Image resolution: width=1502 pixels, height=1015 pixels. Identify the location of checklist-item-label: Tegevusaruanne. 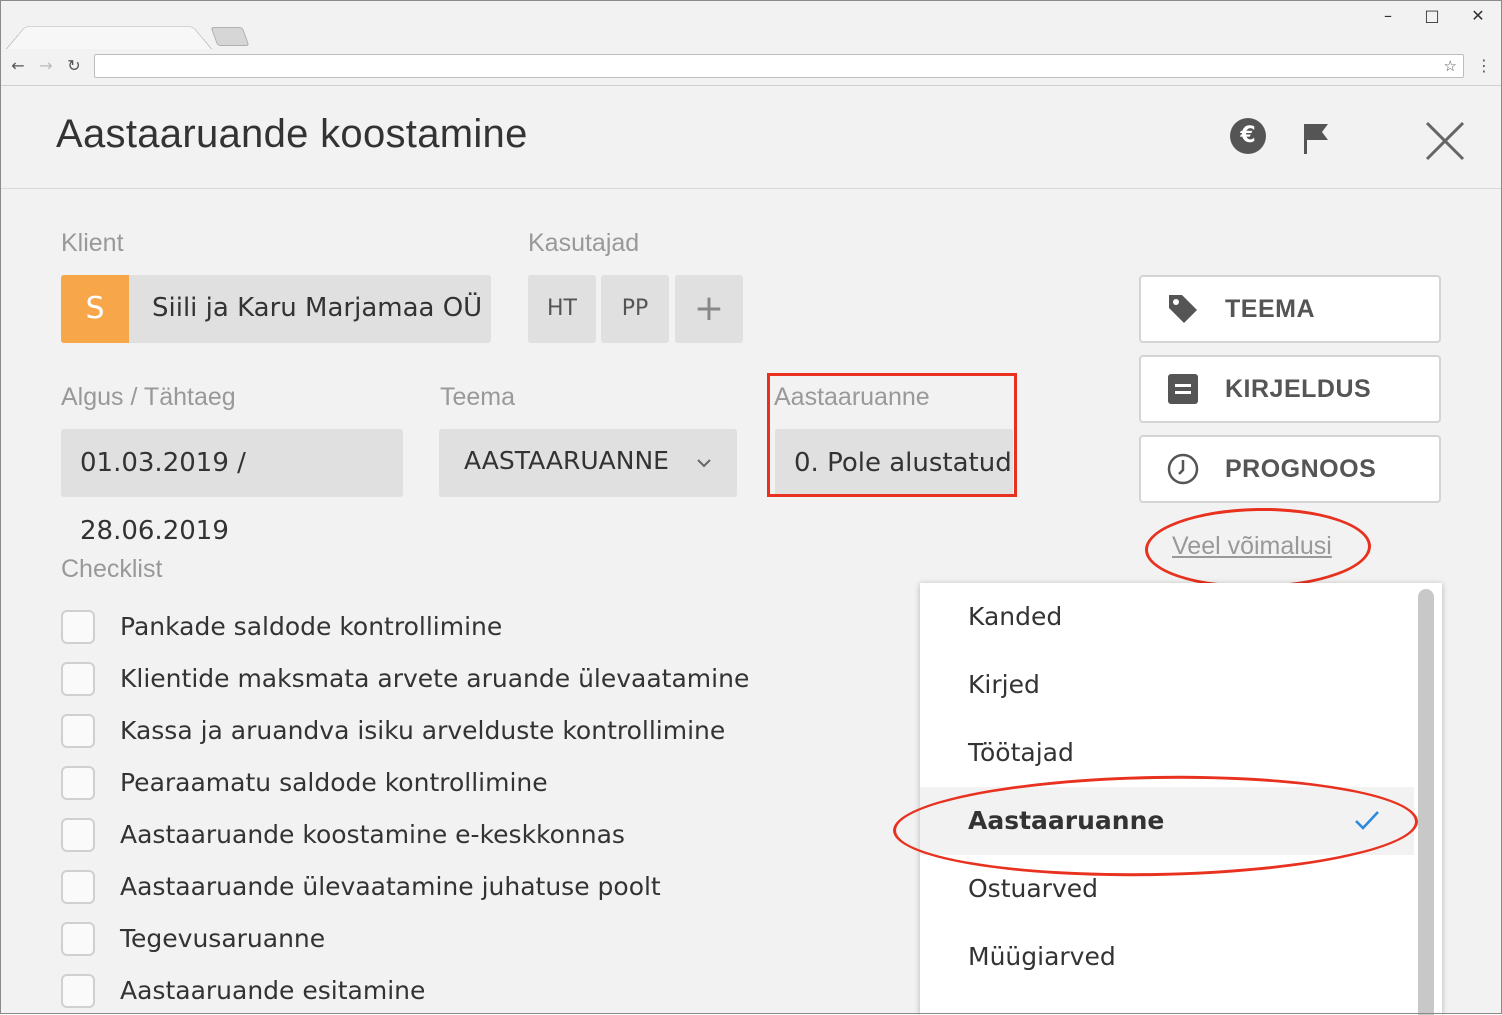
(223, 938).